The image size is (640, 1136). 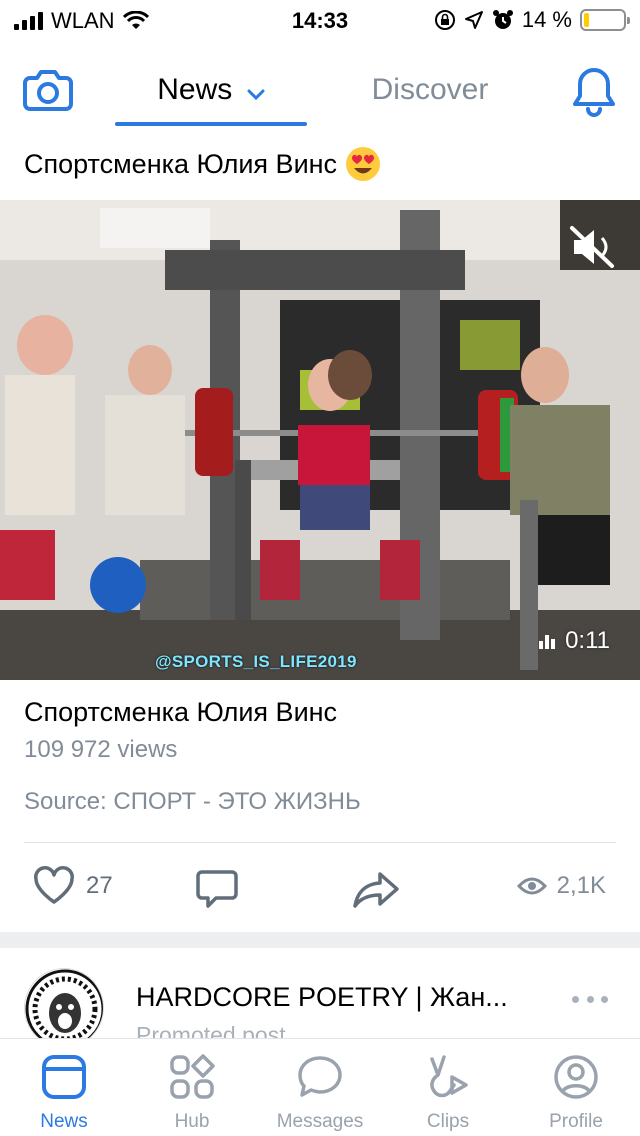 What do you see at coordinates (363, 164) in the screenshot?
I see `heart-eyes-emoji-icon` at bounding box center [363, 164].